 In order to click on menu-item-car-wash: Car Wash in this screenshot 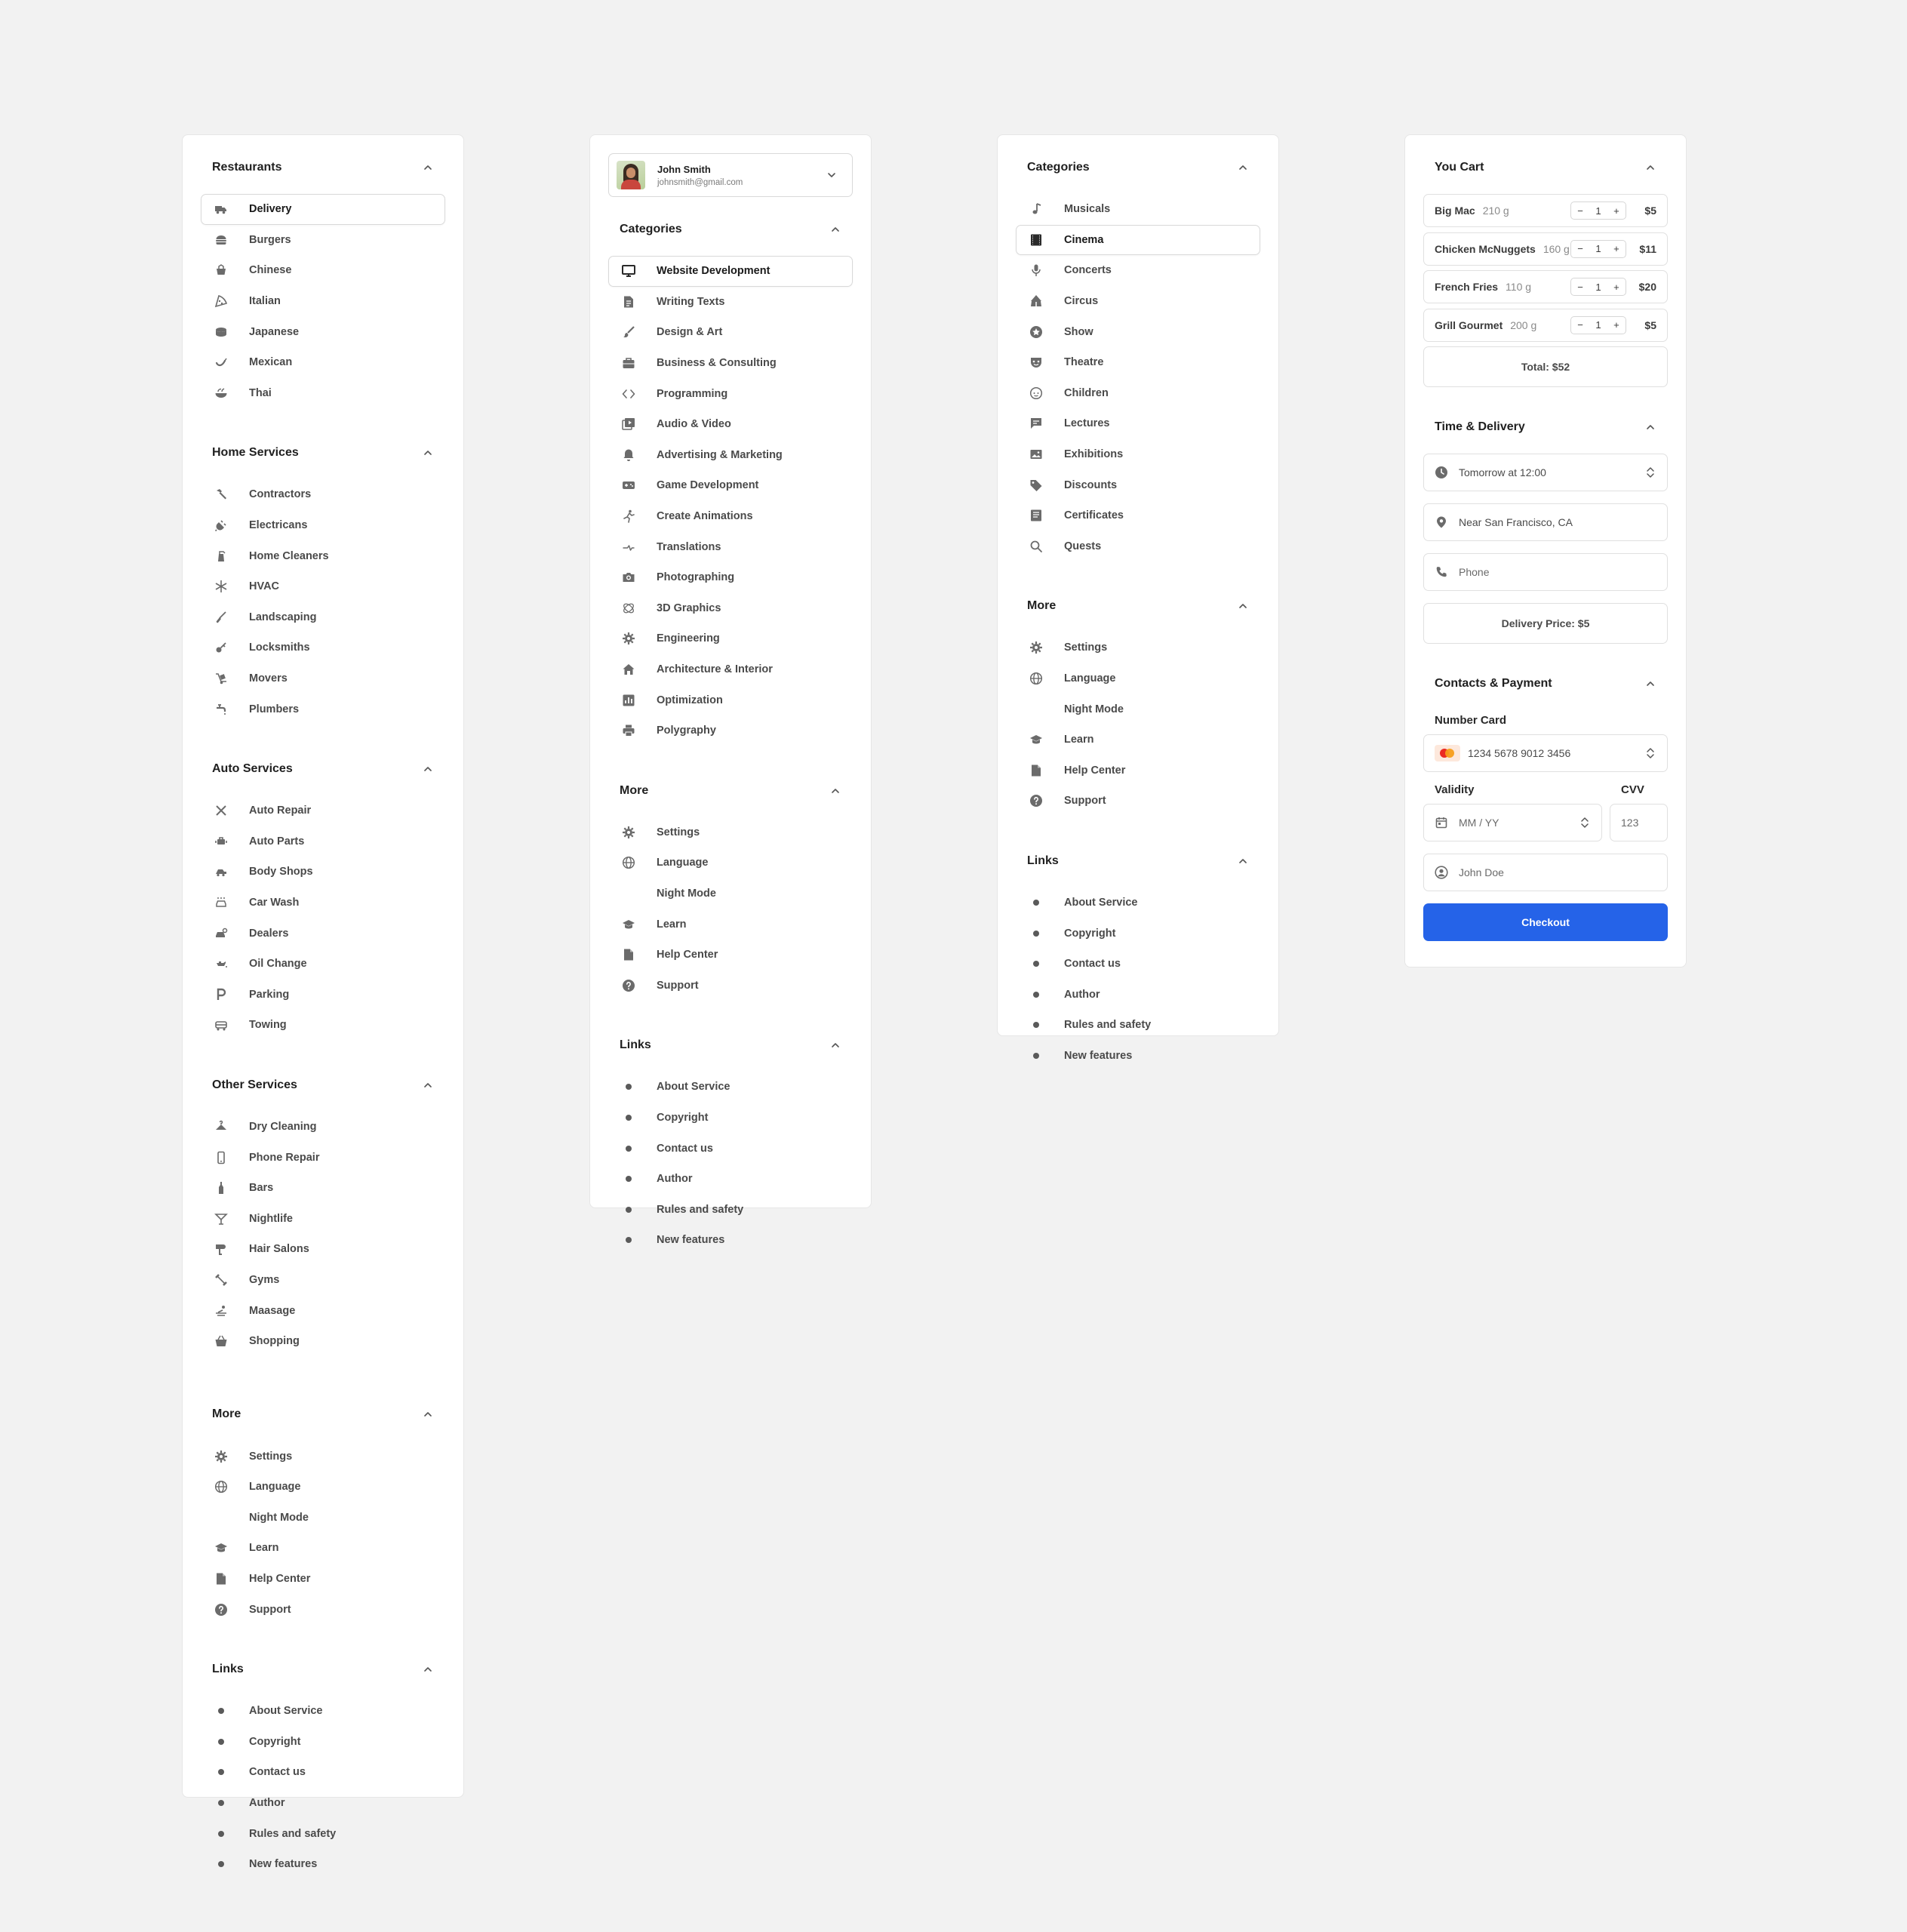, I will do `click(323, 903)`.